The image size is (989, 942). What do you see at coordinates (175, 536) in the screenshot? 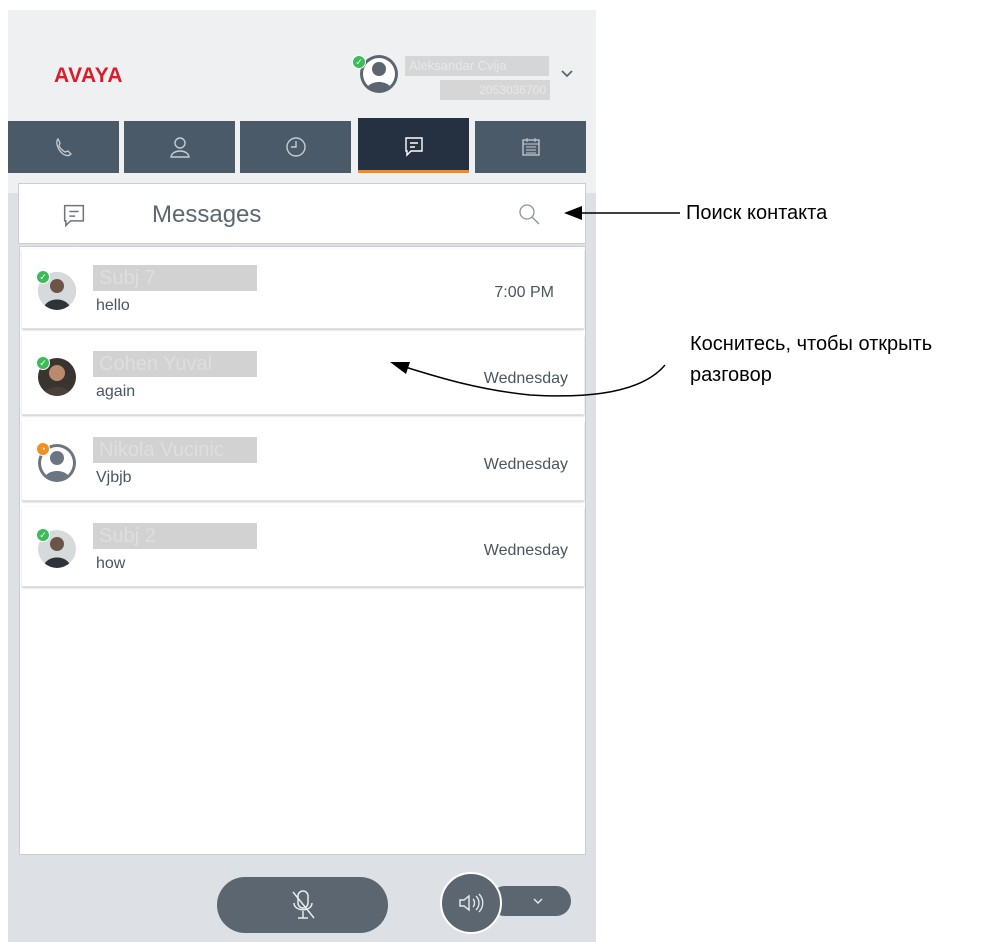
I see `contact-name: Subj 2` at bounding box center [175, 536].